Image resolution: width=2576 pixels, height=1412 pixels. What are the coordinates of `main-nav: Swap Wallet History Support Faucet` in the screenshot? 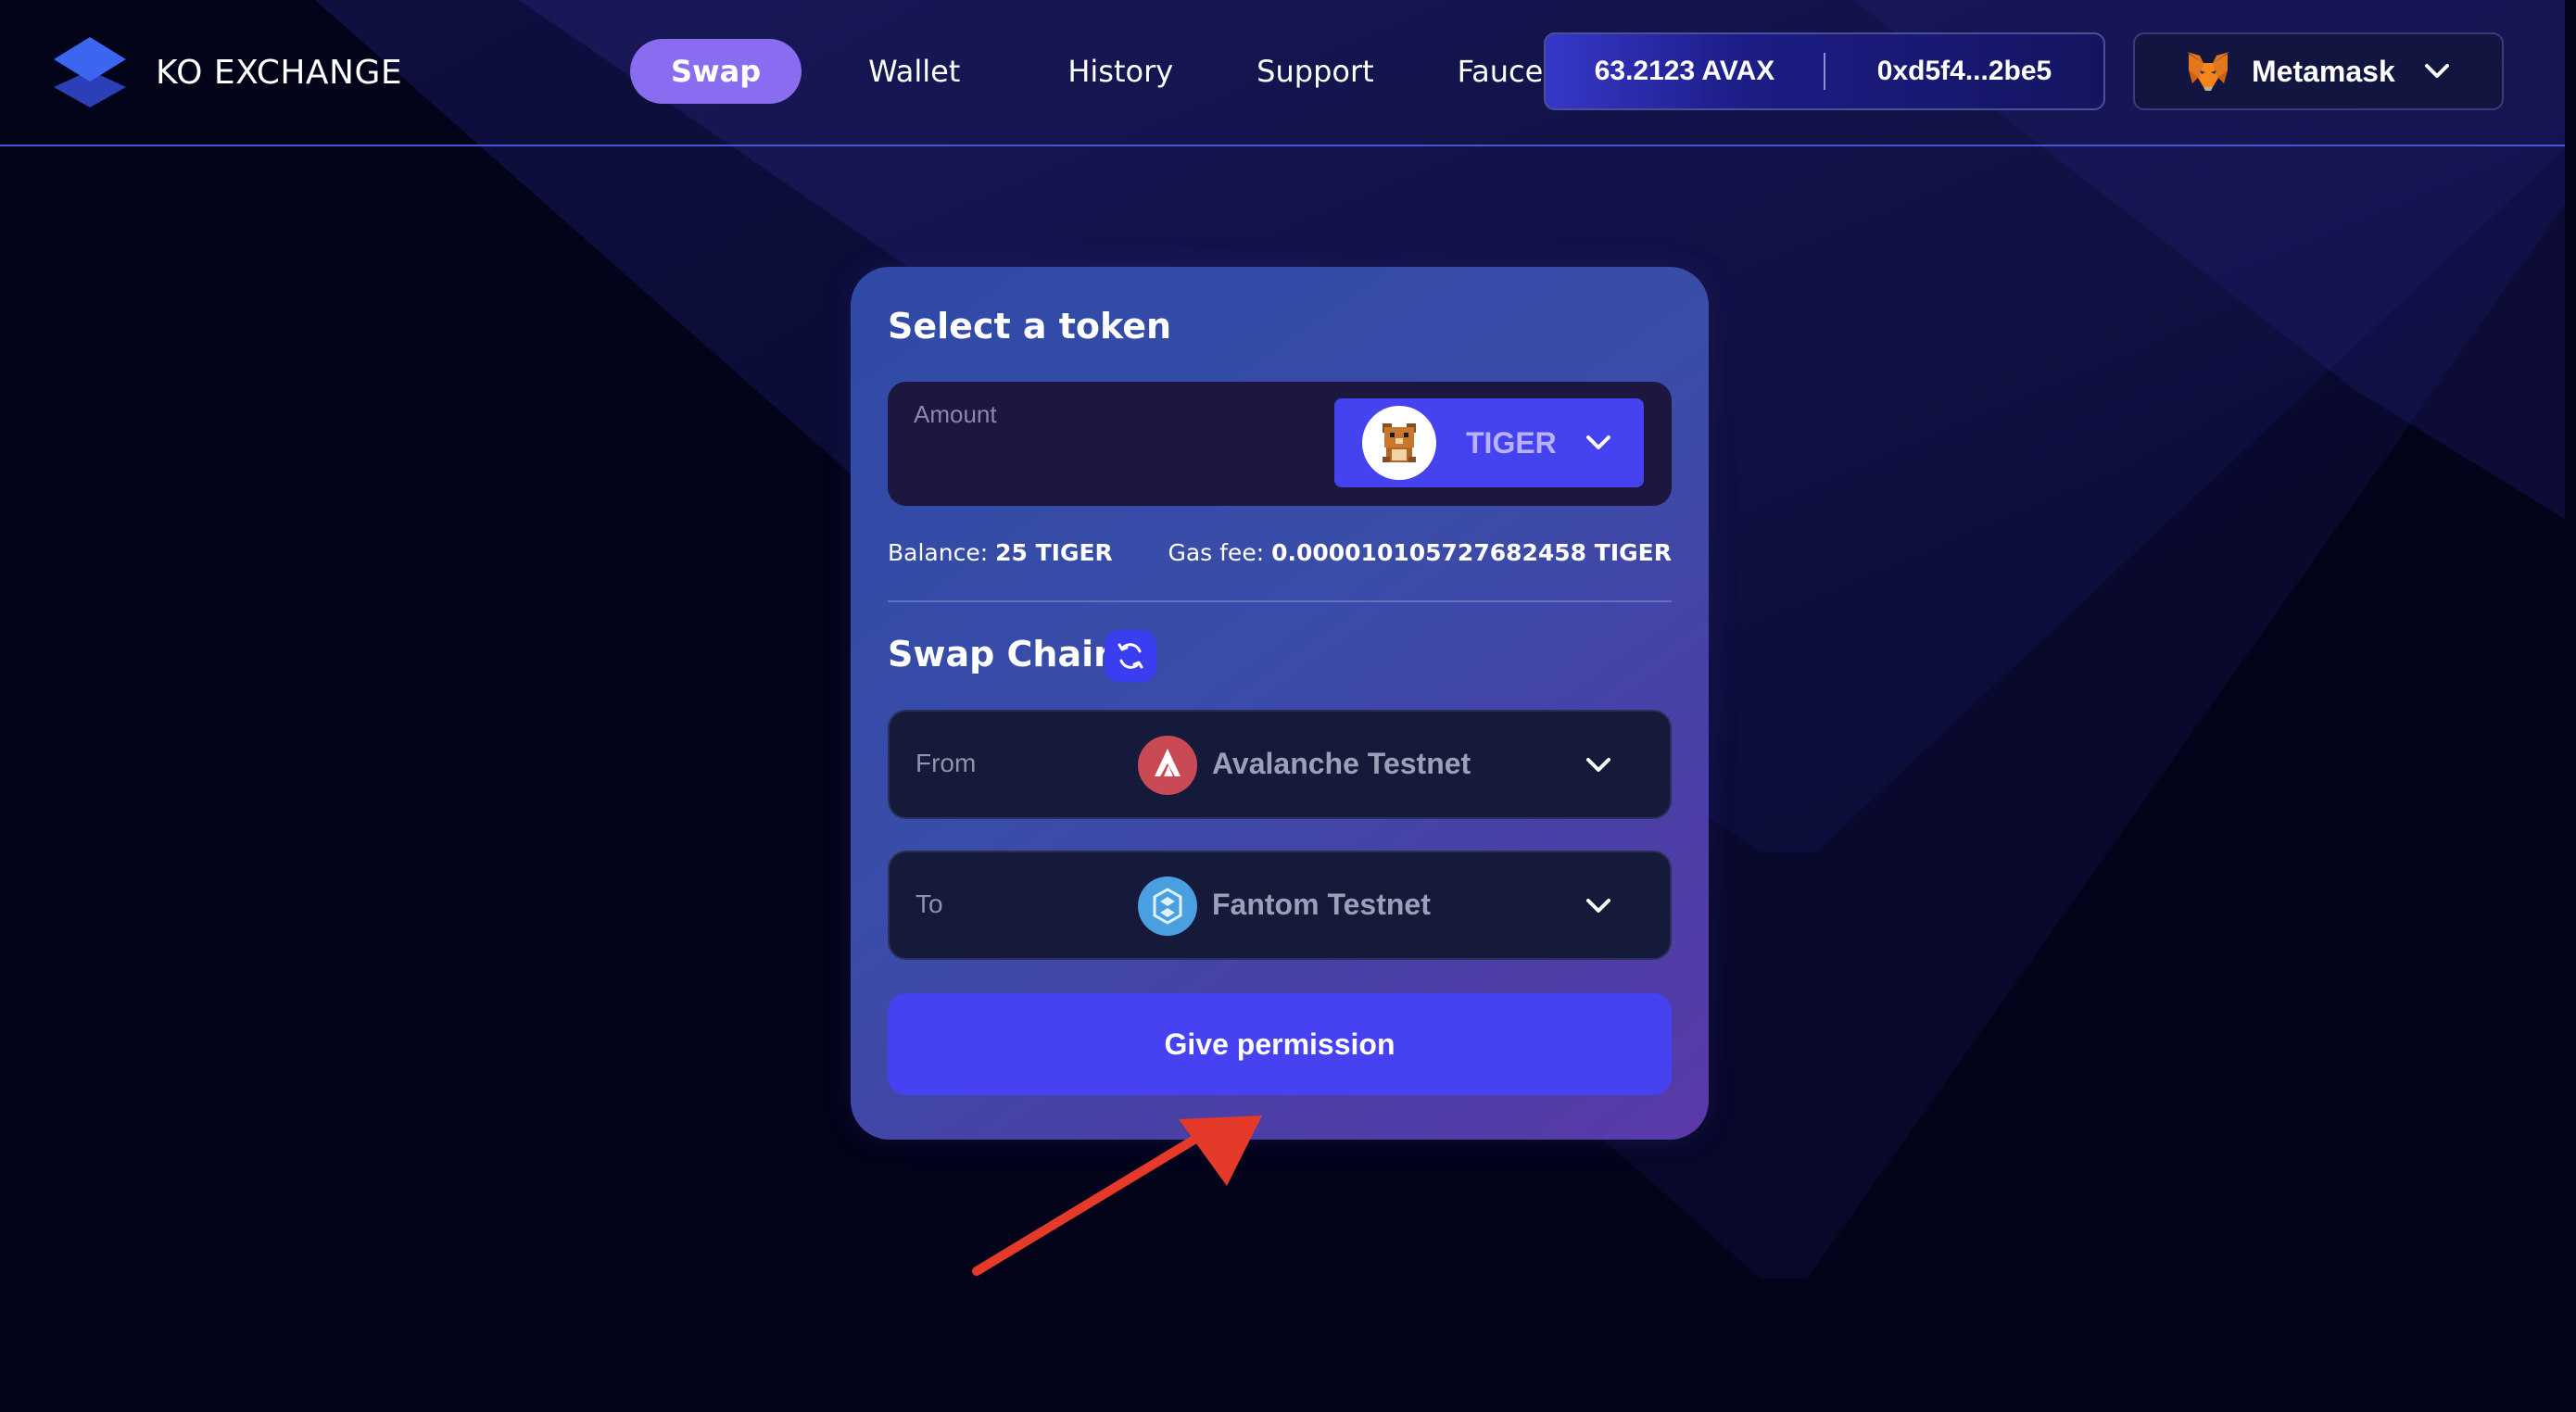 It's located at (1113, 71).